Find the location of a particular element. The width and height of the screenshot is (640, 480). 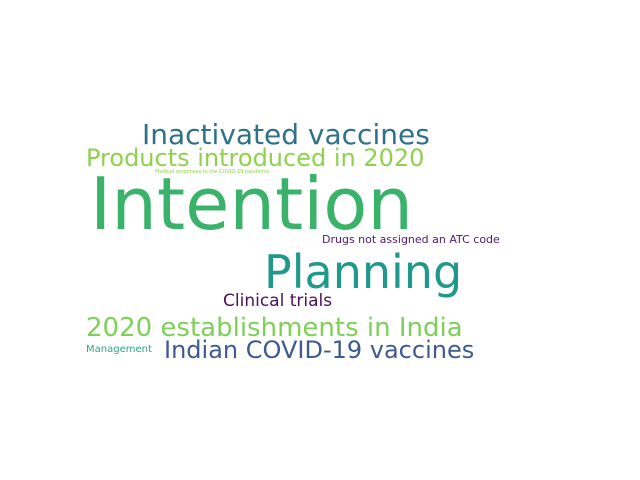

word-management: Management is located at coordinates (119, 349).